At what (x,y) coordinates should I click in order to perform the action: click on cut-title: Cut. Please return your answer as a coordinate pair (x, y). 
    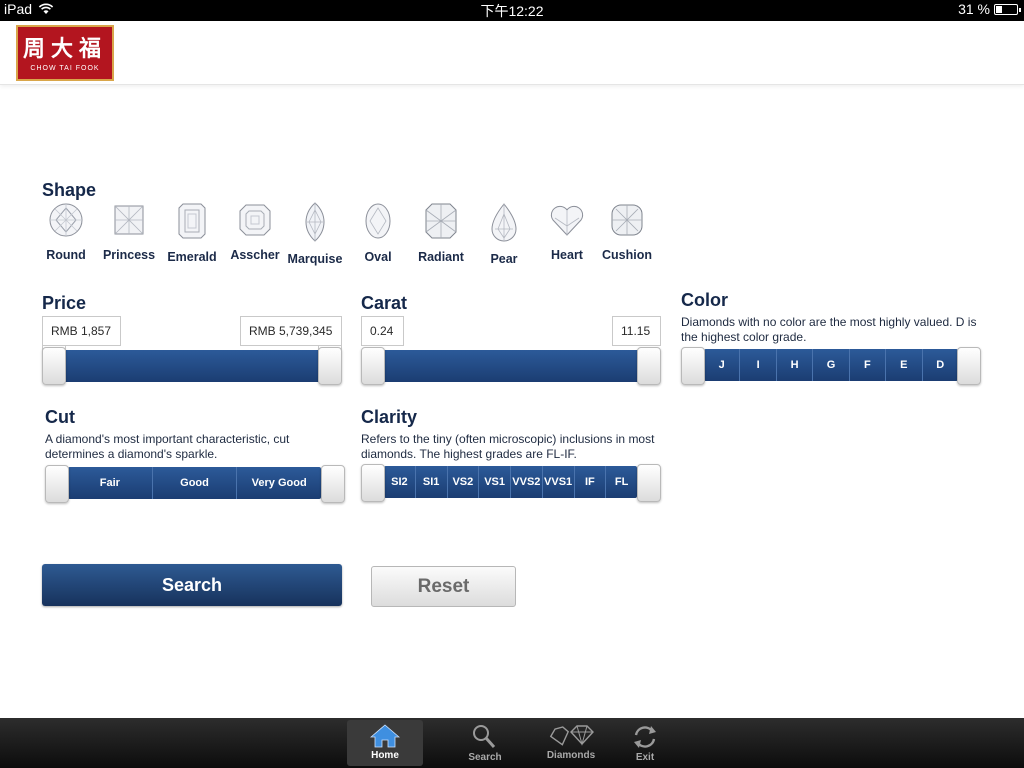
    Looking at the image, I should click on (60, 417).